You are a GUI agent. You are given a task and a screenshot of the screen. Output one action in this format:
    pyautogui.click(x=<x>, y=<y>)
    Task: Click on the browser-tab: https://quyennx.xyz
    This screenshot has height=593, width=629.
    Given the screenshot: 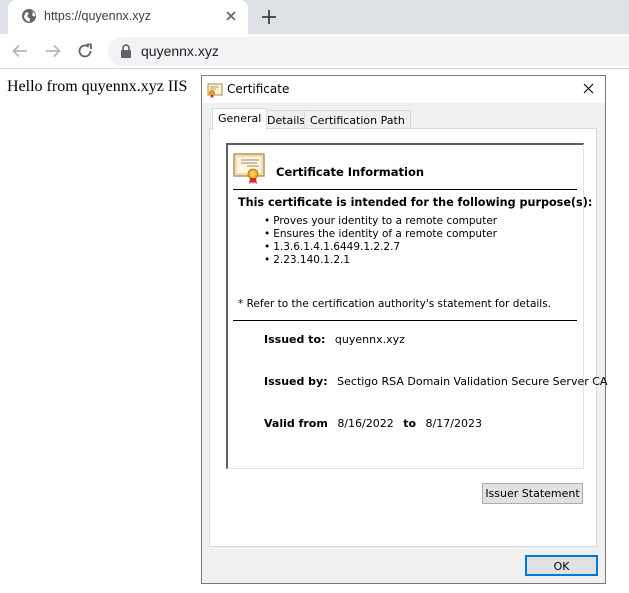 What is the action you would take?
    pyautogui.click(x=128, y=17)
    